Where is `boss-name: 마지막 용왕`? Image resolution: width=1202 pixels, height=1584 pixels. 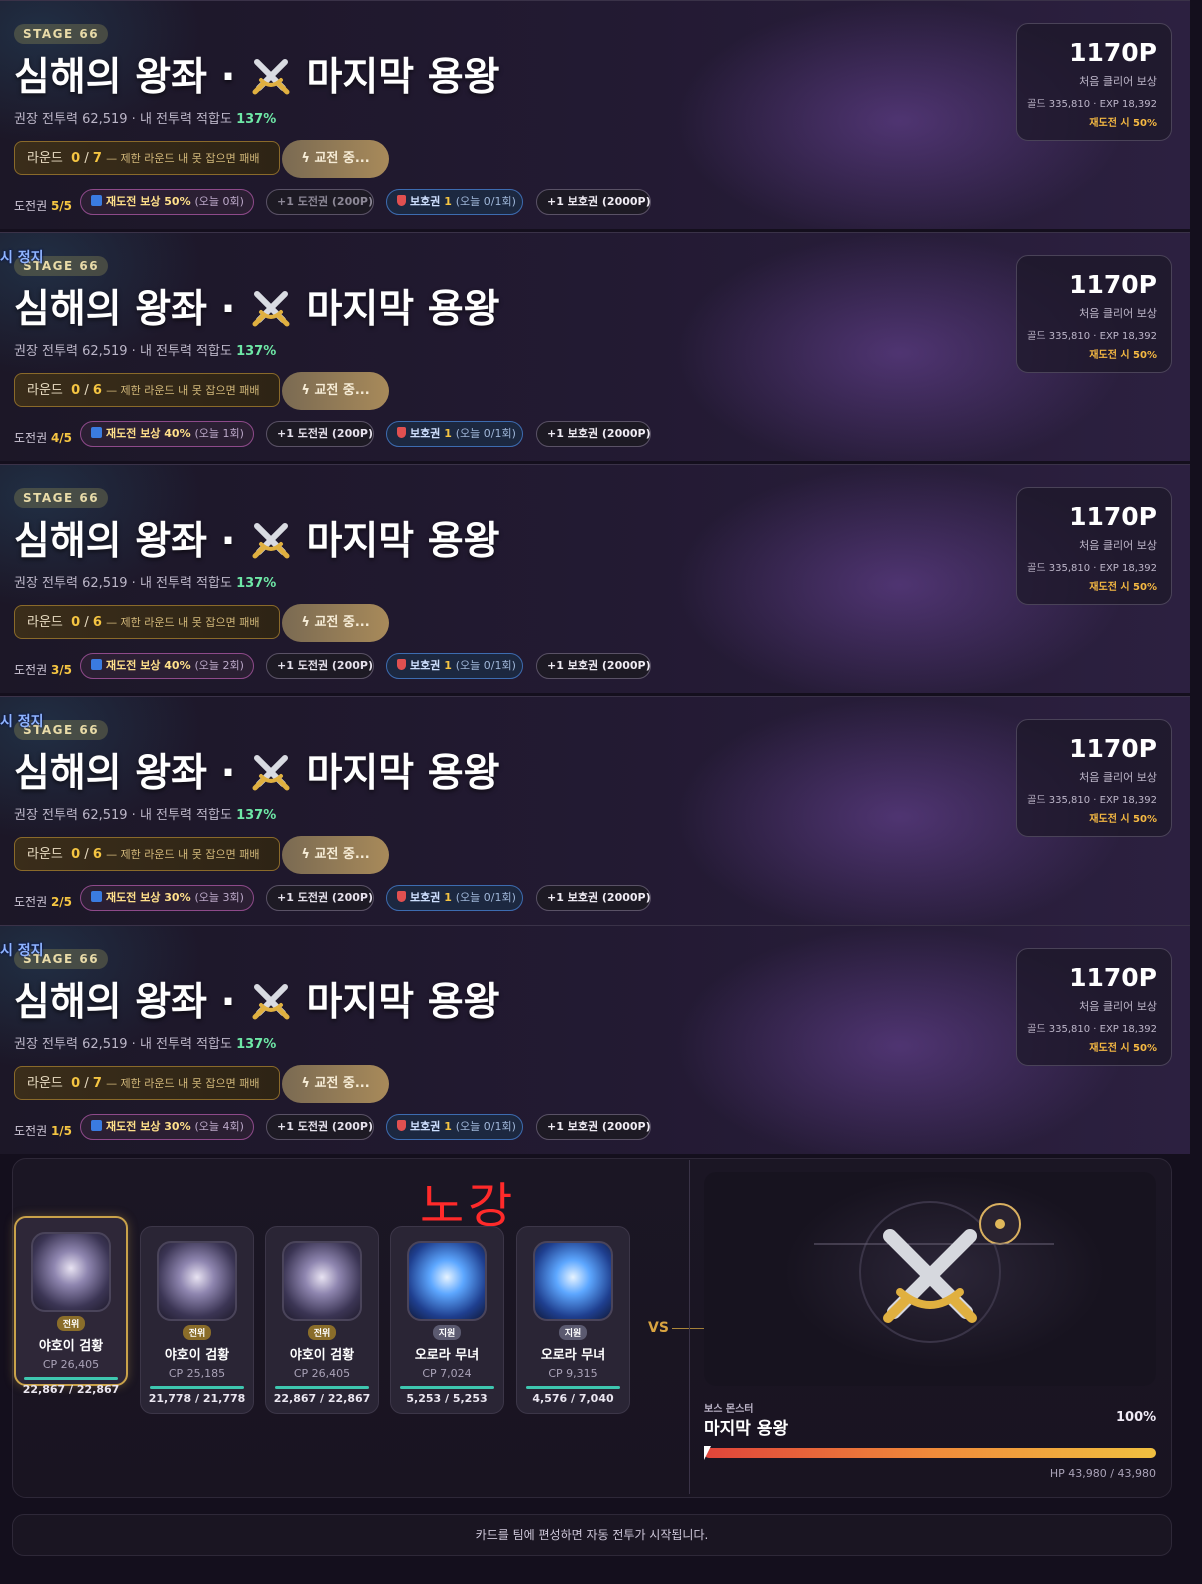 boss-name: 마지막 용왕 is located at coordinates (746, 1429).